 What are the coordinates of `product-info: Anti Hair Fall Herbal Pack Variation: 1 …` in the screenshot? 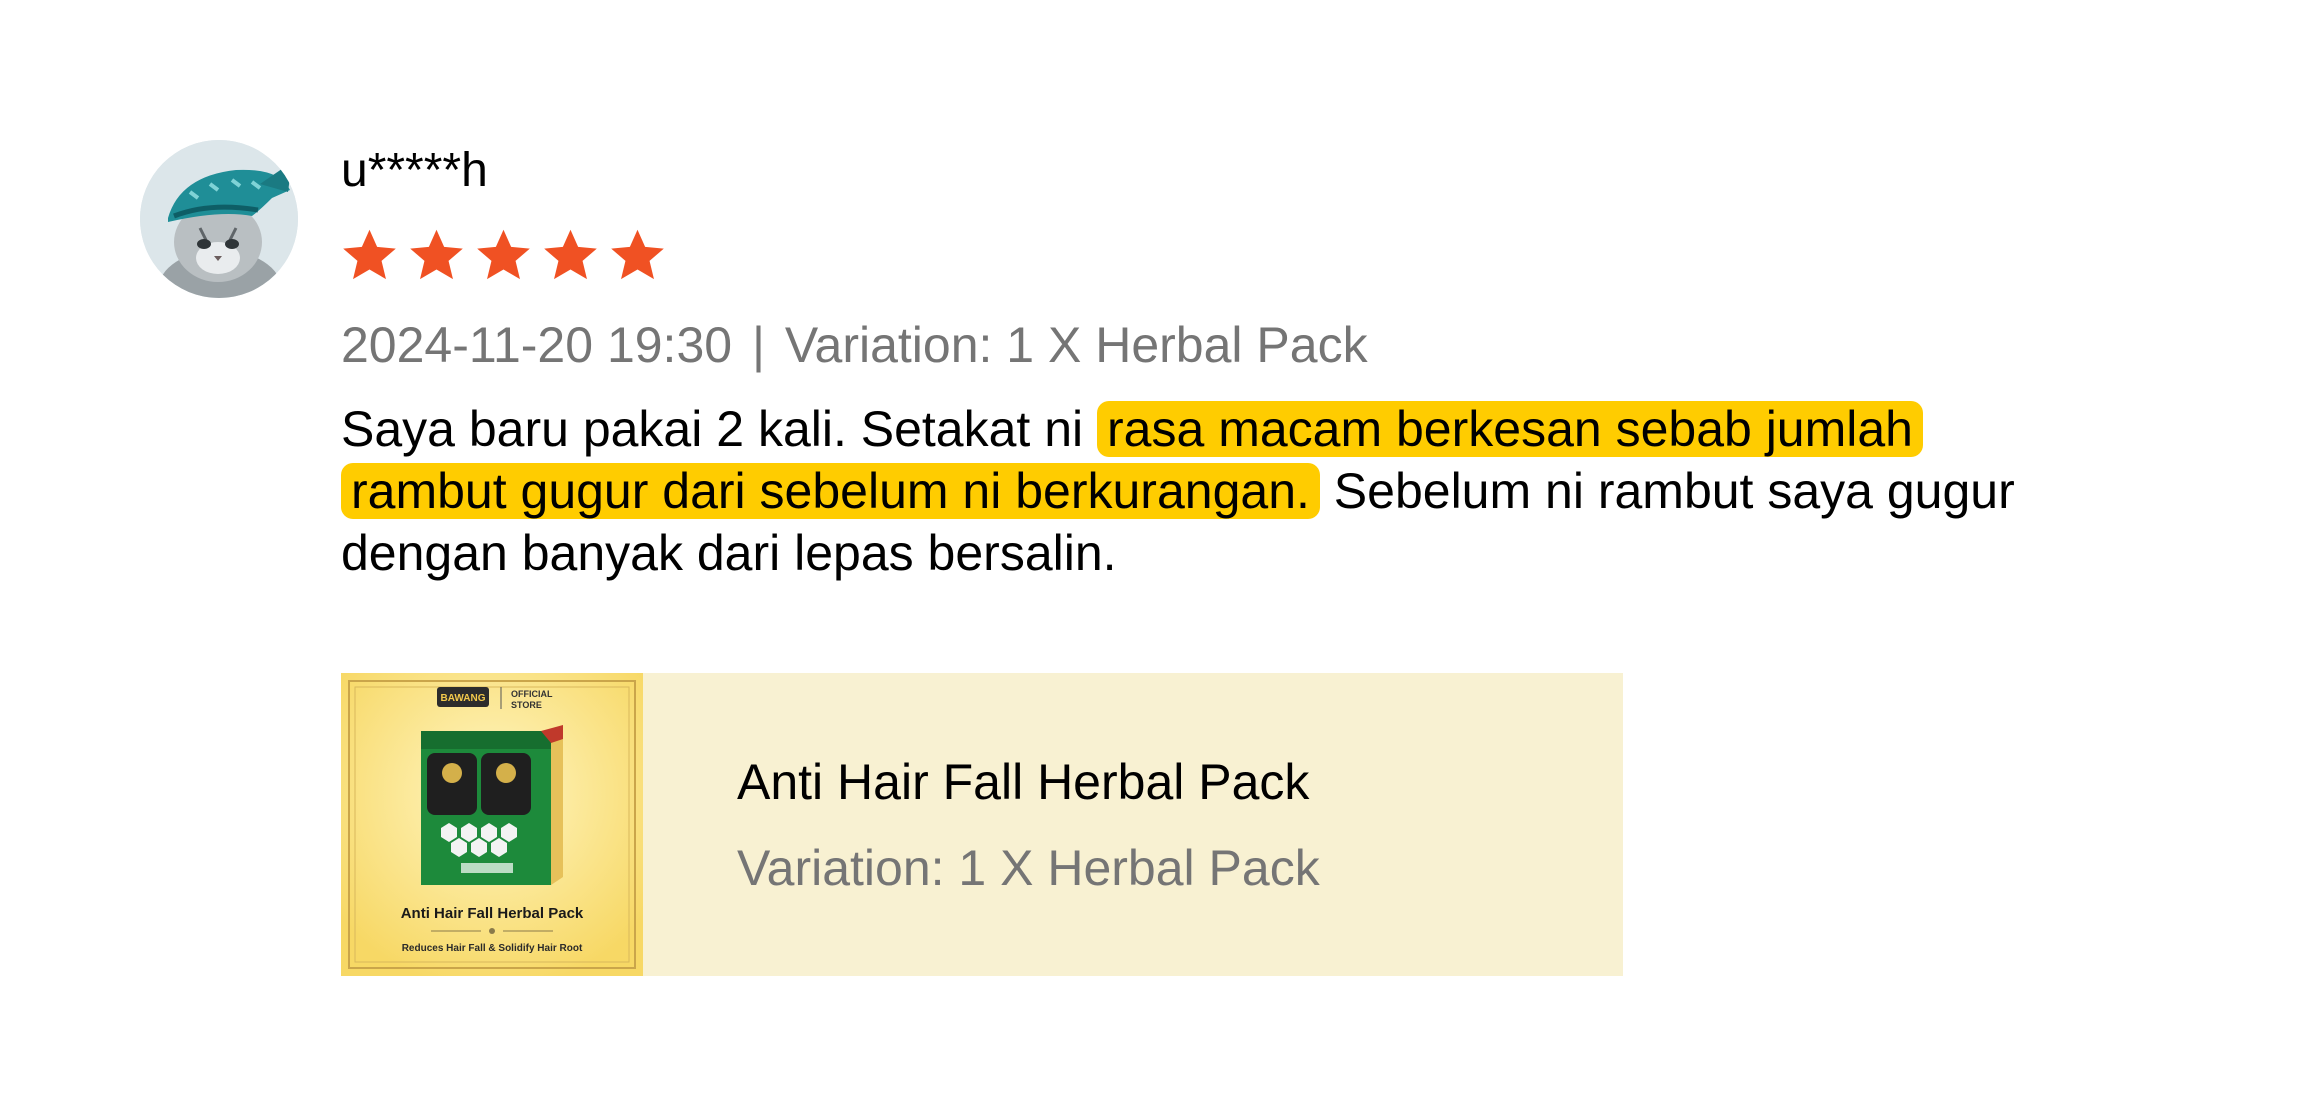 It's located at (981, 824).